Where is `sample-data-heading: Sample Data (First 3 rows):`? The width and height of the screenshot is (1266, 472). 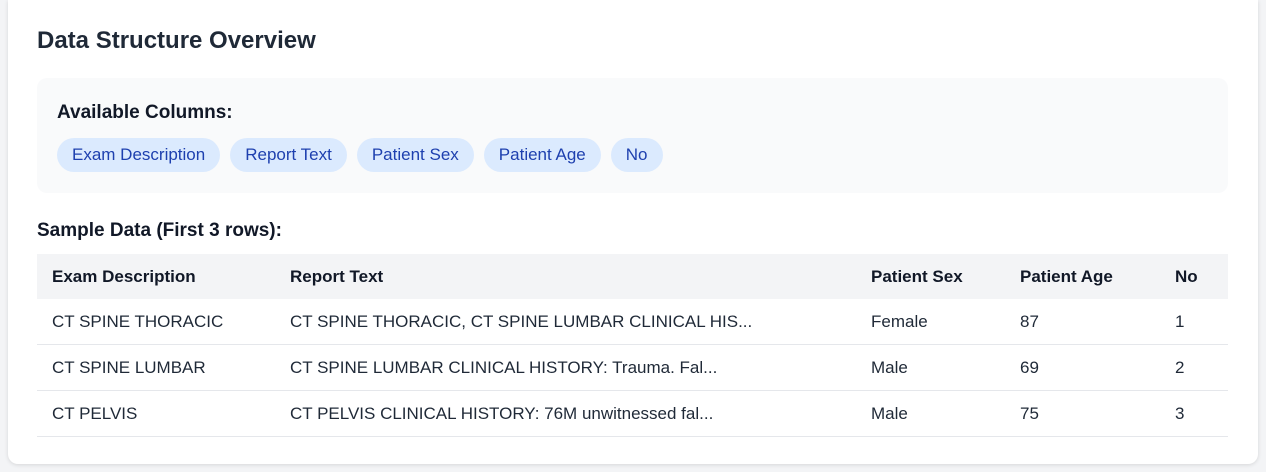
sample-data-heading: Sample Data (First 3 rows): is located at coordinates (159, 230).